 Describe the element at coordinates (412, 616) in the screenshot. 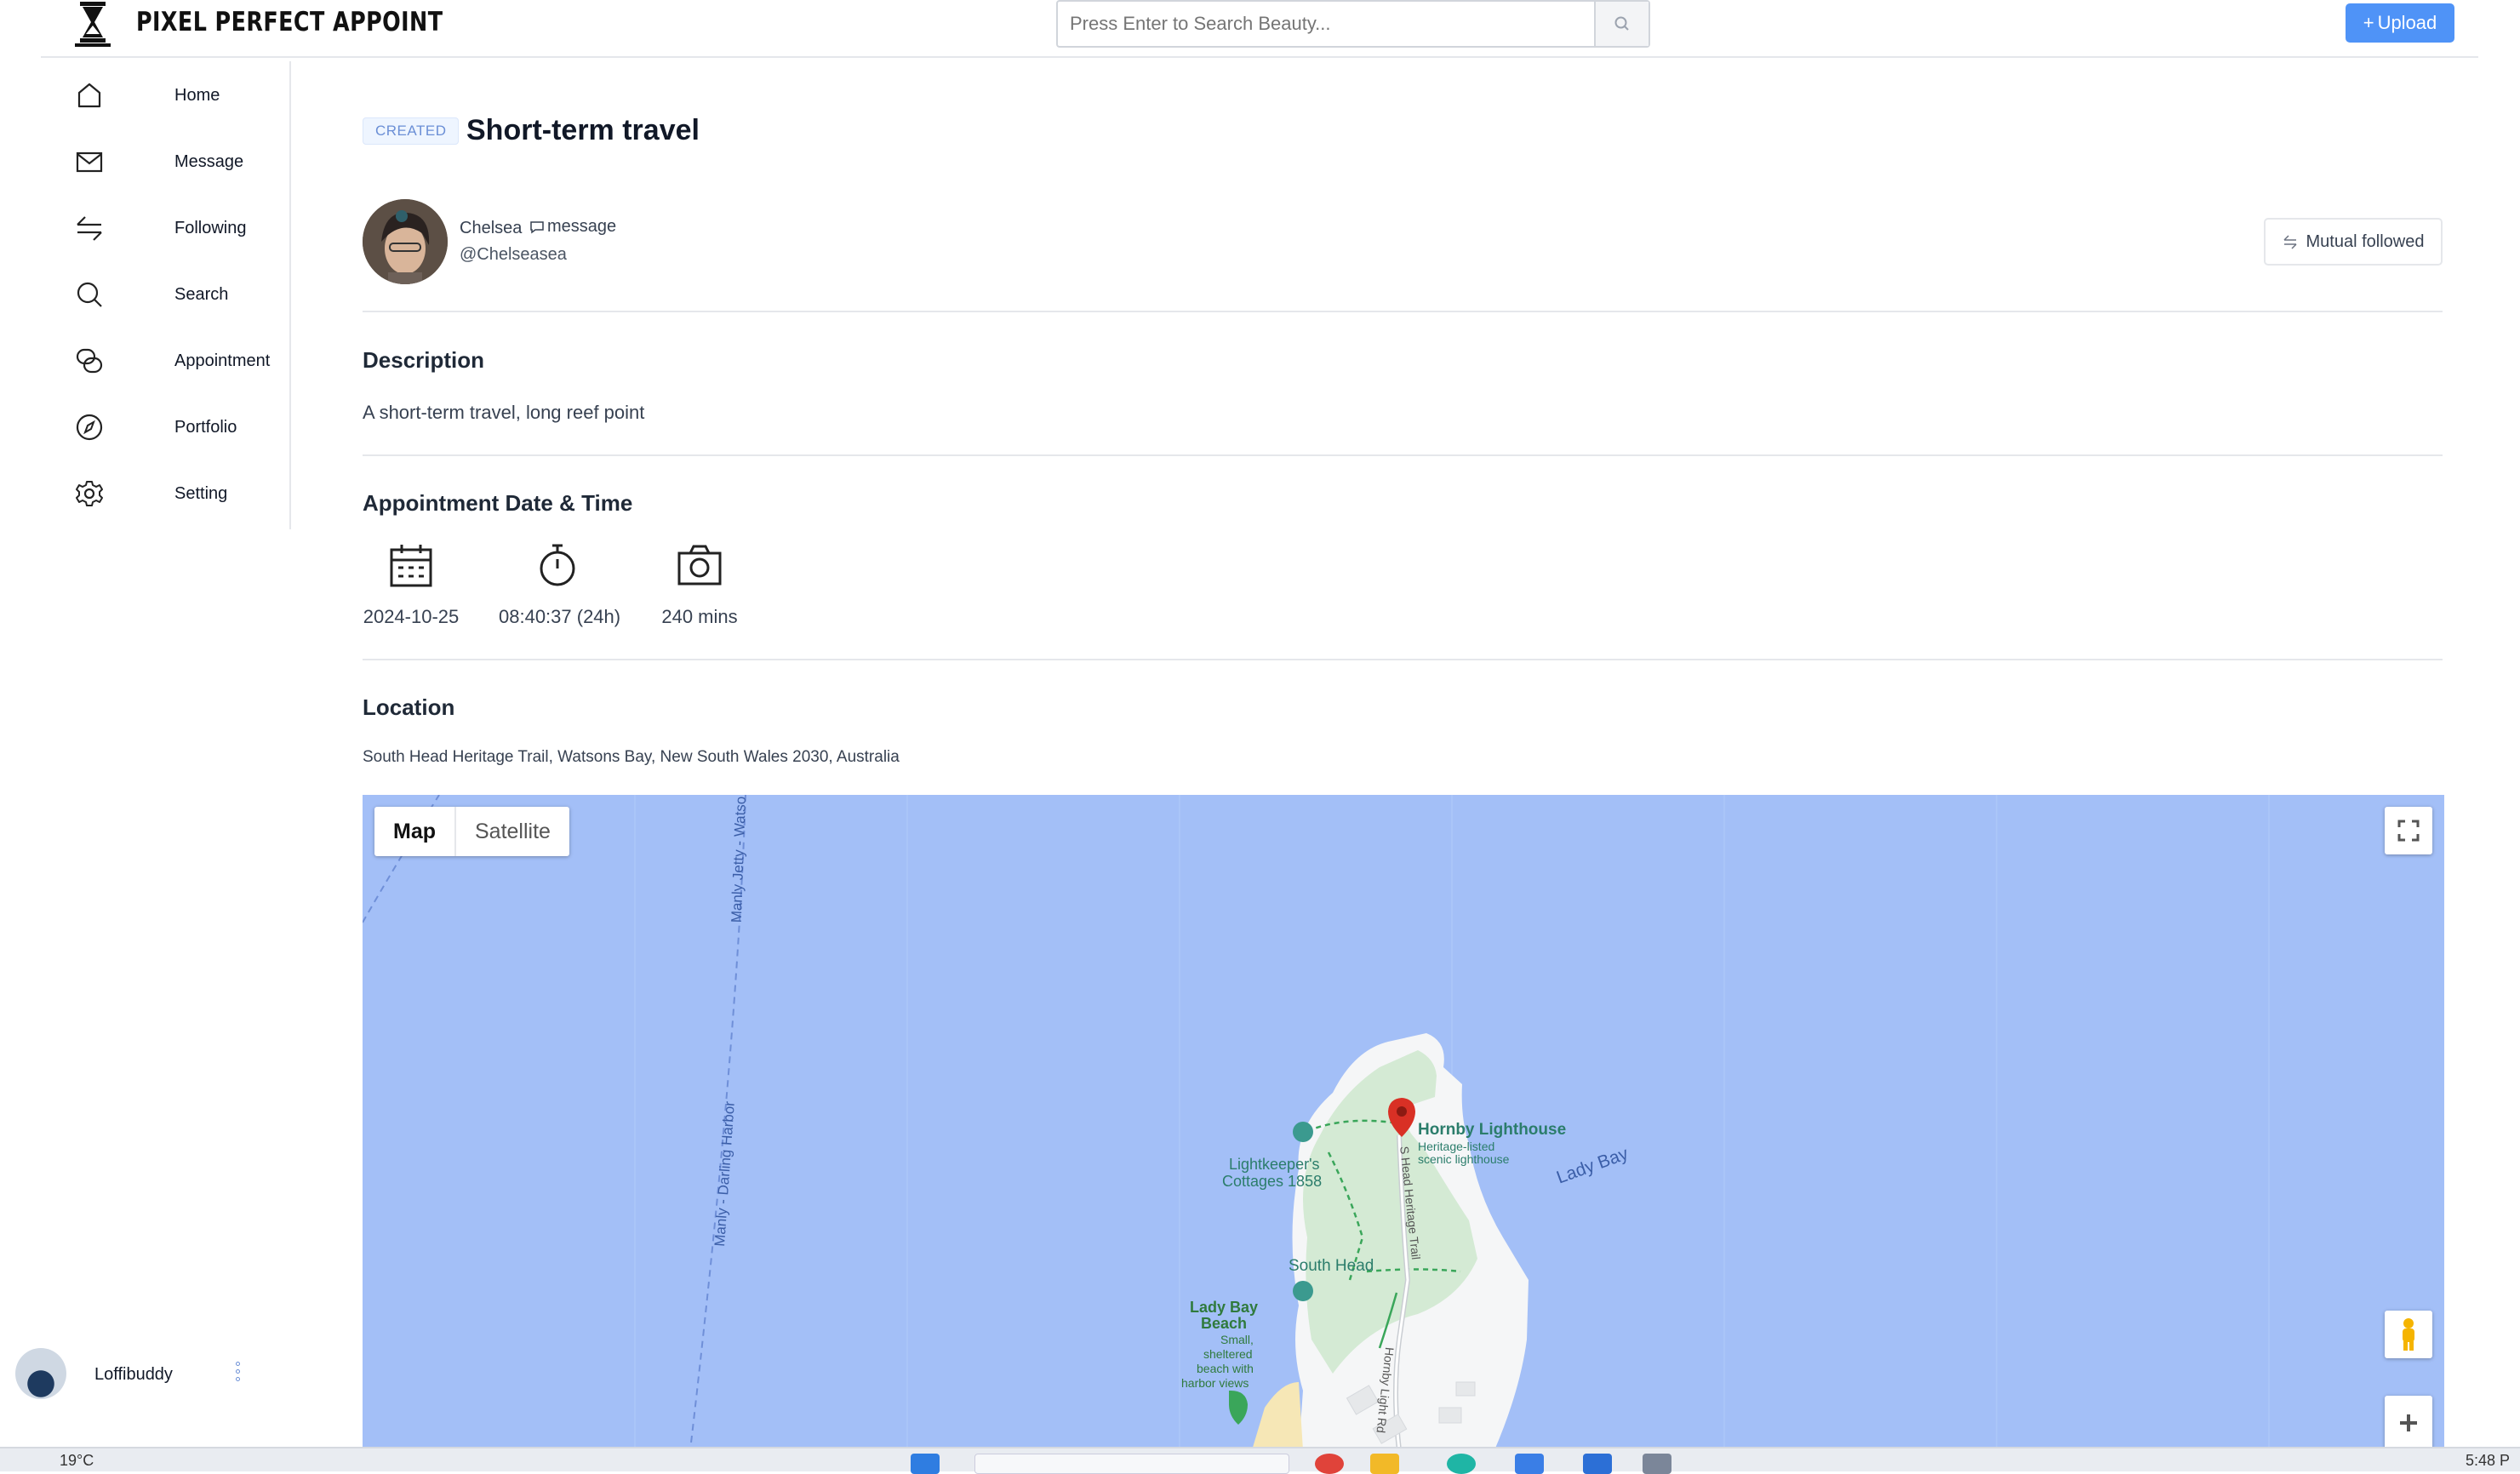

I see `date-value: 2024-10-25` at that location.